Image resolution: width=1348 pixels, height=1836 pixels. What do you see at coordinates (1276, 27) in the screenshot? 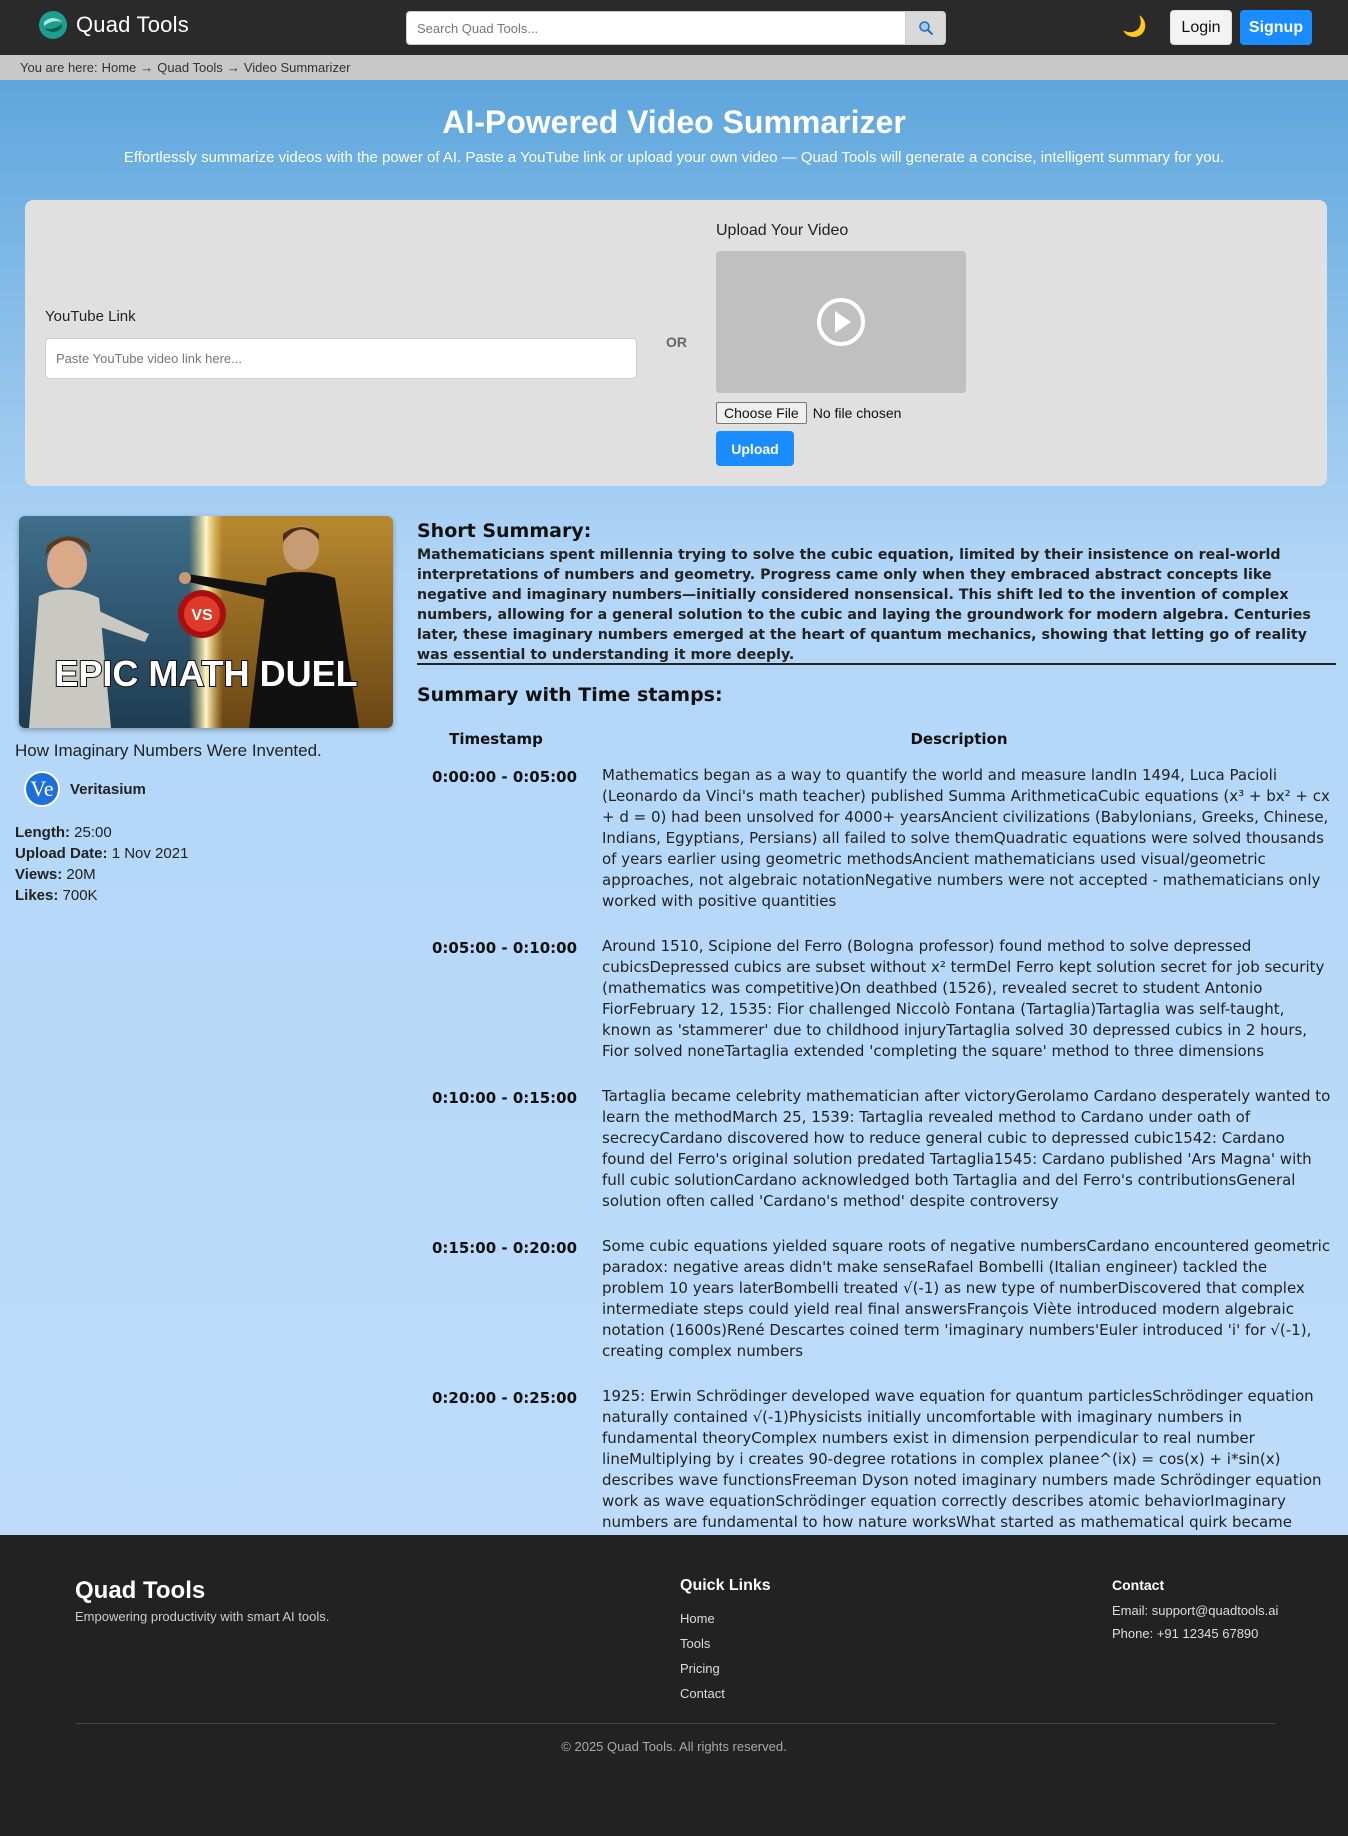
I see `signup-button: Signup` at bounding box center [1276, 27].